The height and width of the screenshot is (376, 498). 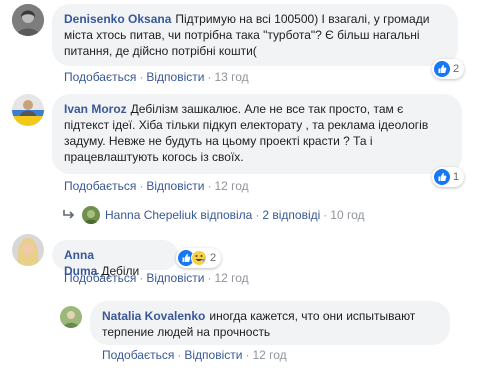 What do you see at coordinates (95, 109) in the screenshot?
I see `comment-author: Ivan Moroz` at bounding box center [95, 109].